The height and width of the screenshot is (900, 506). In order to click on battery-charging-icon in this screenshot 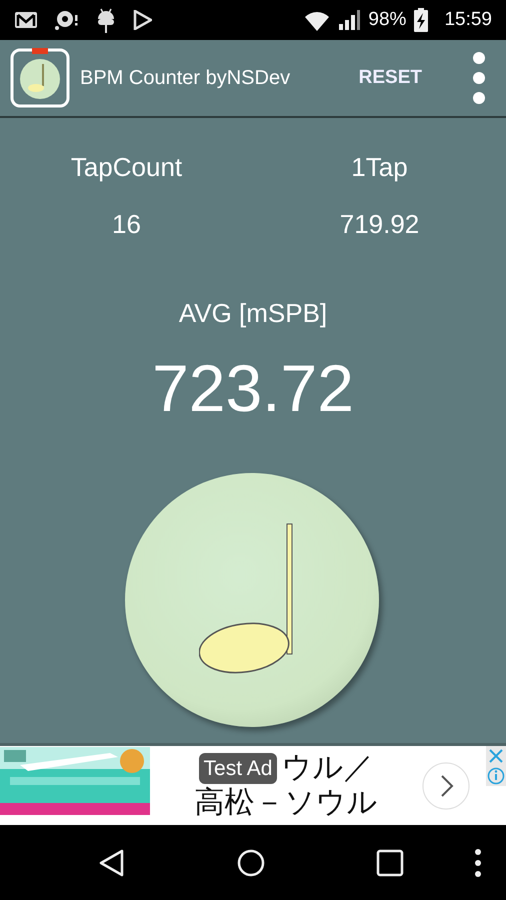, I will do `click(421, 20)`.